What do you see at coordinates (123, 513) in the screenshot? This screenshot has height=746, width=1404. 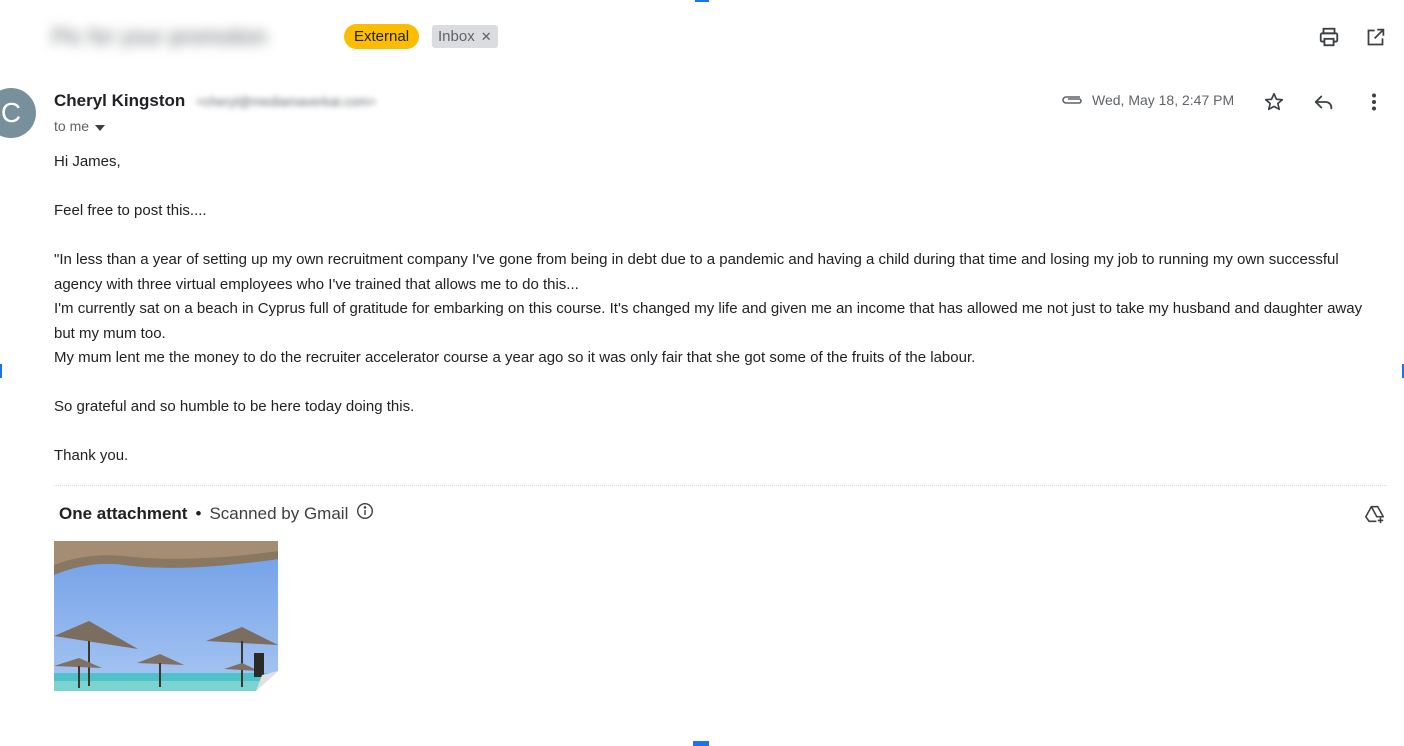 I see `attachment-count: One attachment` at bounding box center [123, 513].